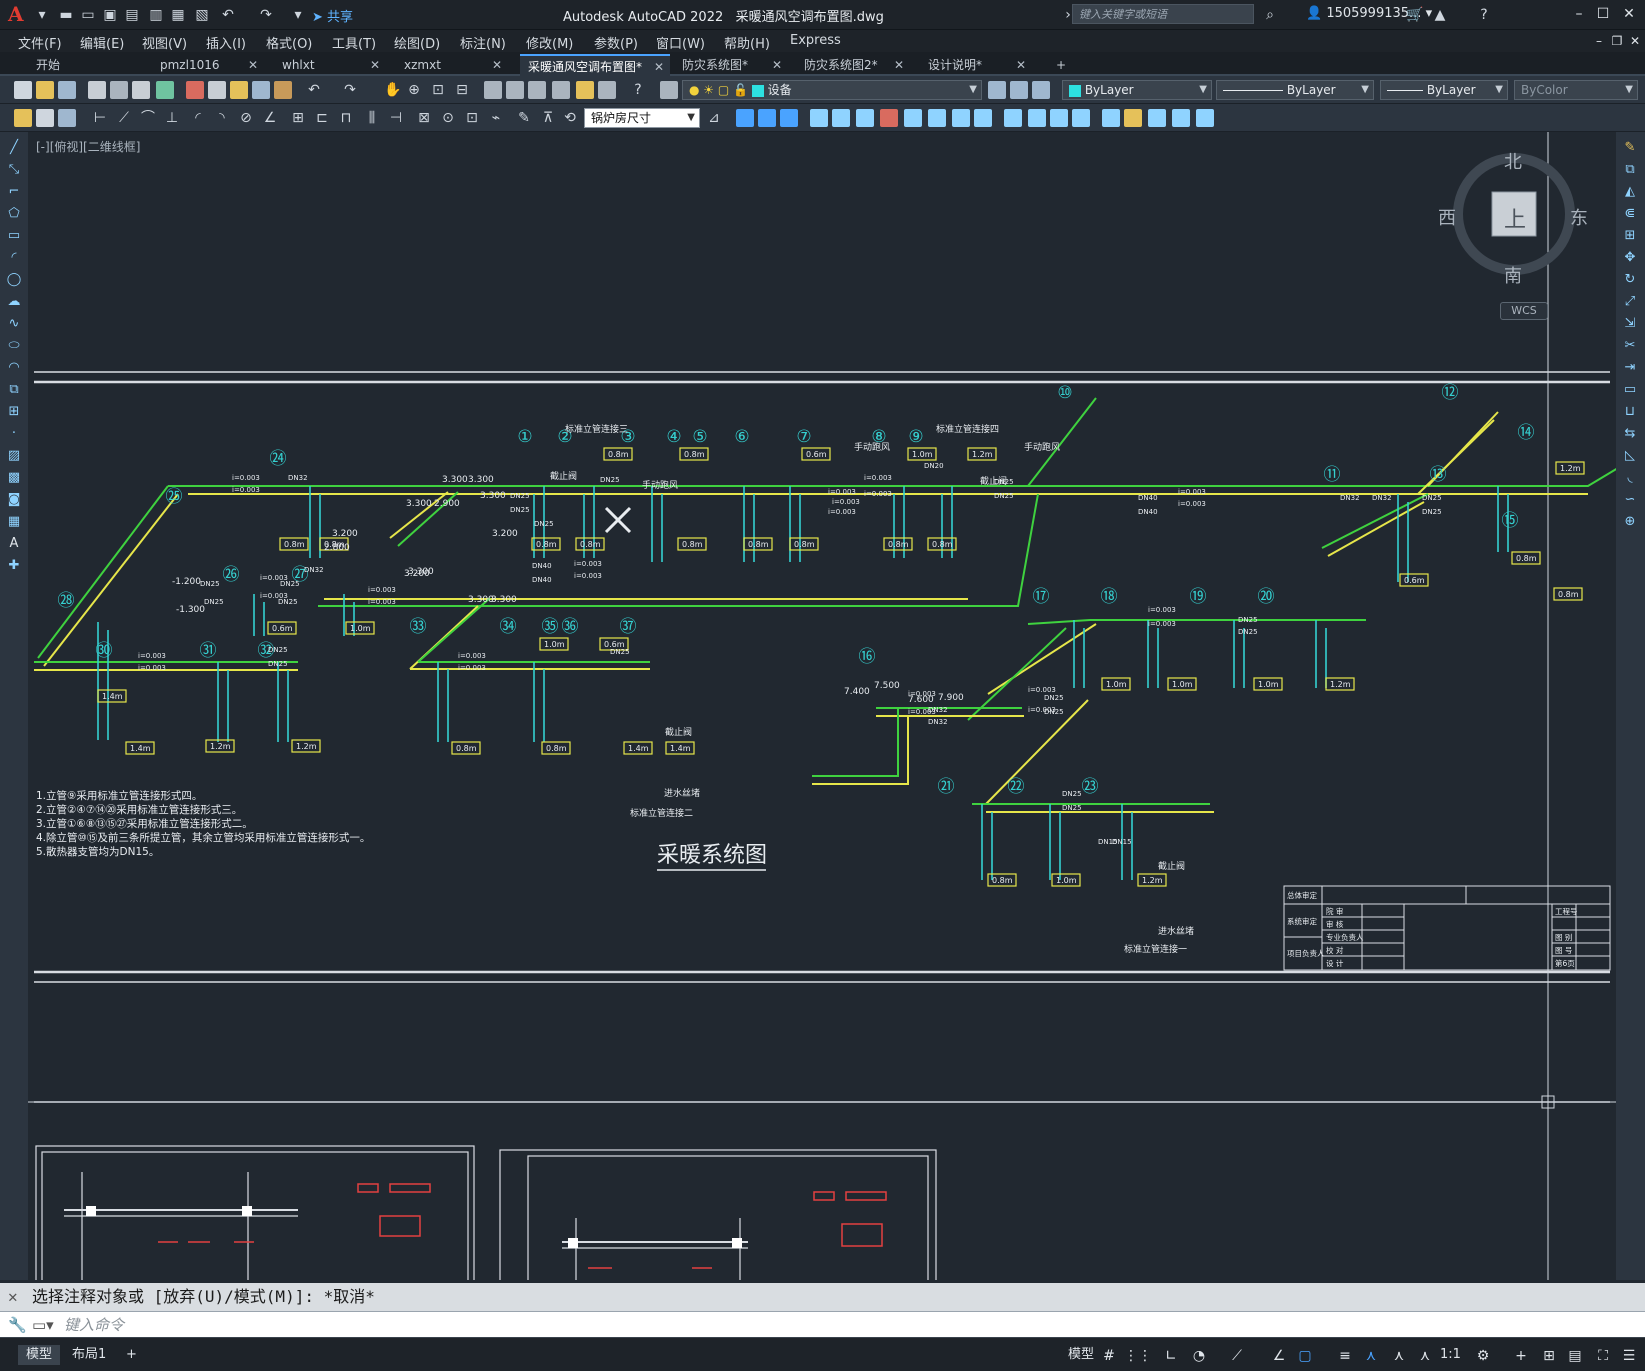 The width and height of the screenshot is (1645, 1371). What do you see at coordinates (1630, 390) in the screenshot?
I see `break-at-point-icon: ▭` at bounding box center [1630, 390].